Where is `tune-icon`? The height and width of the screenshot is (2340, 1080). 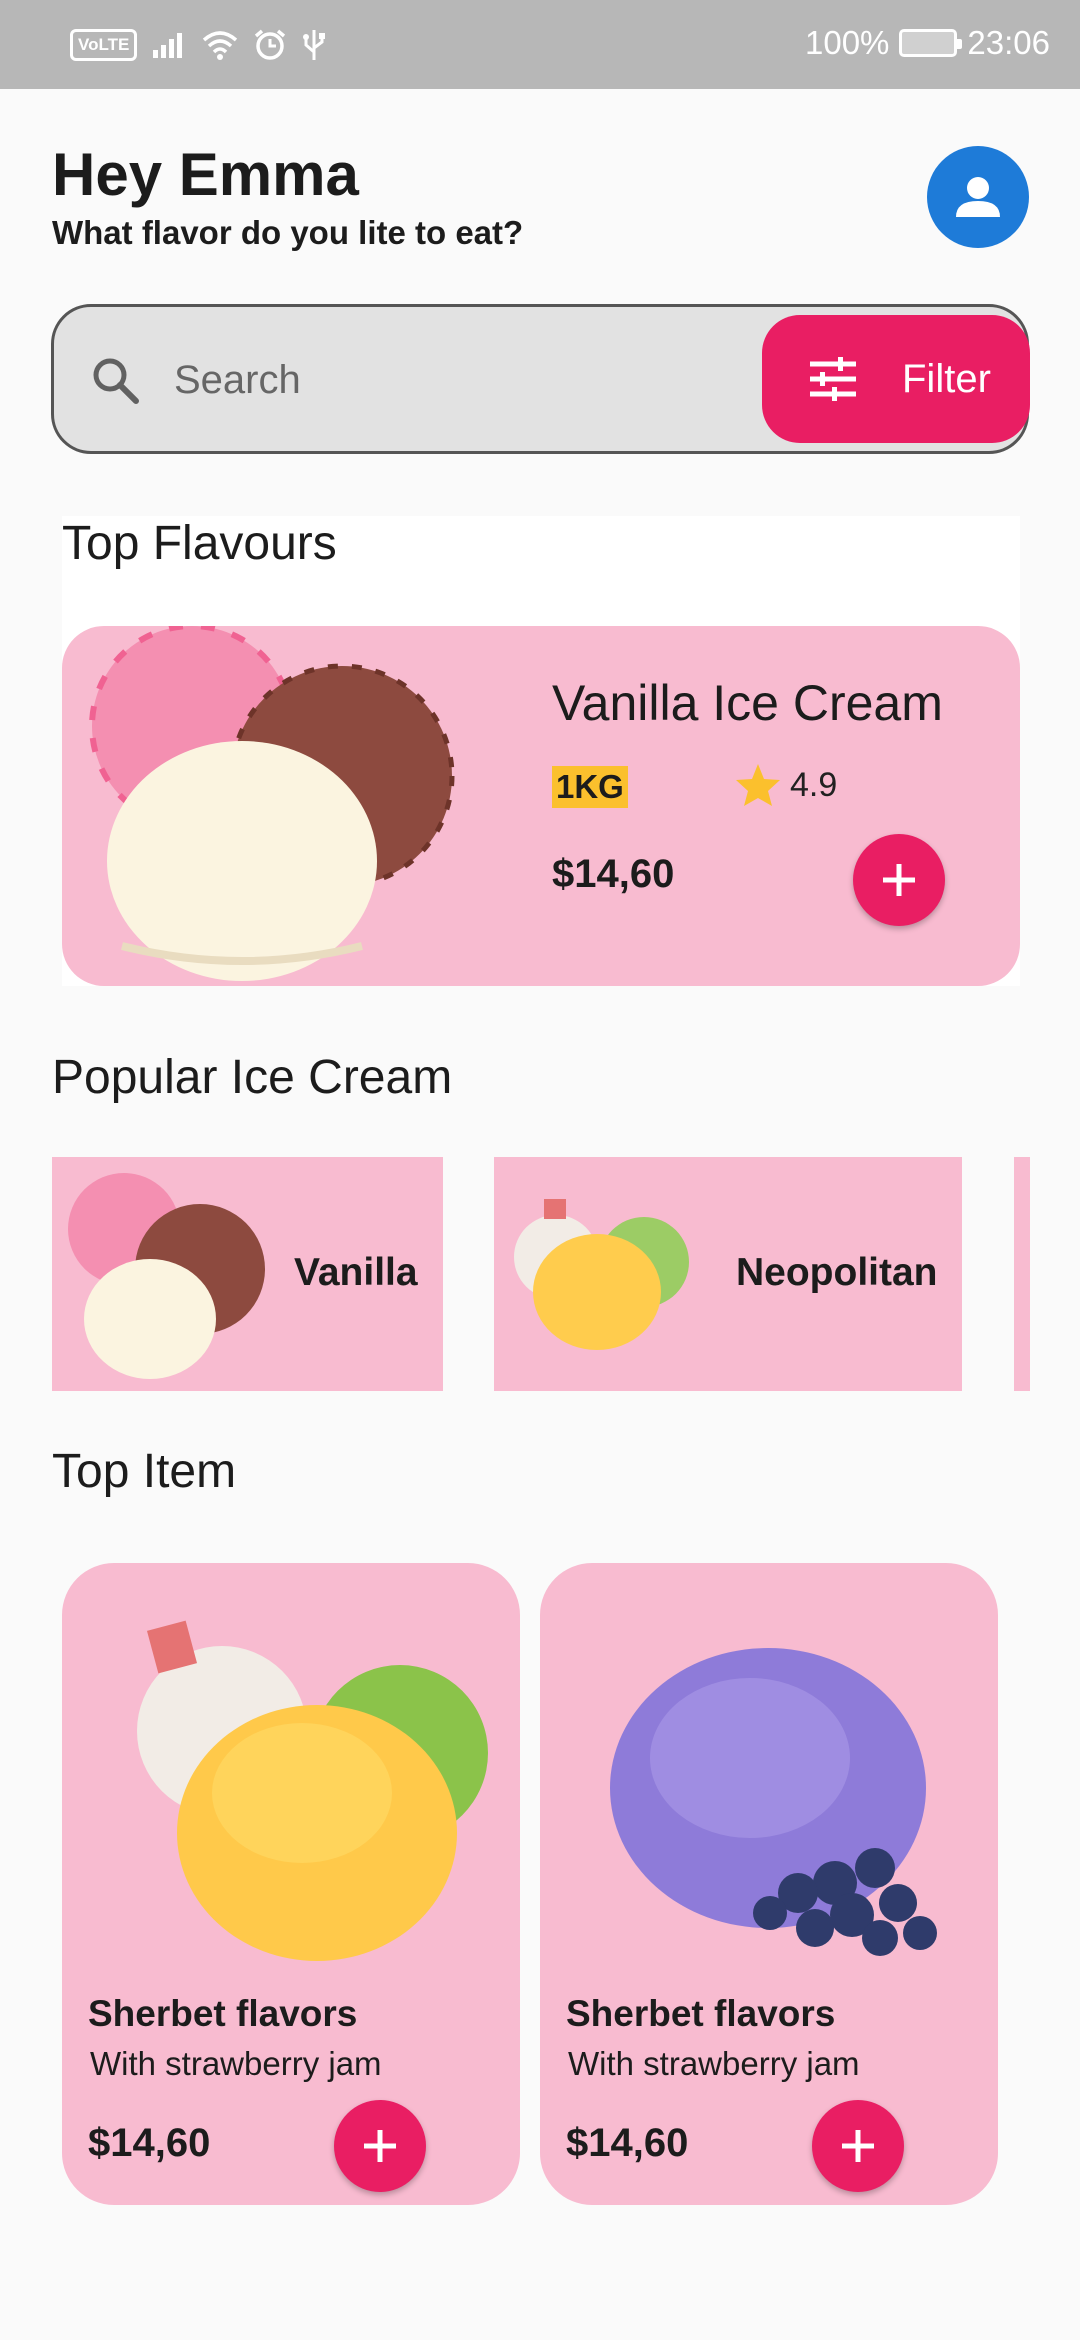
tune-icon is located at coordinates (833, 379).